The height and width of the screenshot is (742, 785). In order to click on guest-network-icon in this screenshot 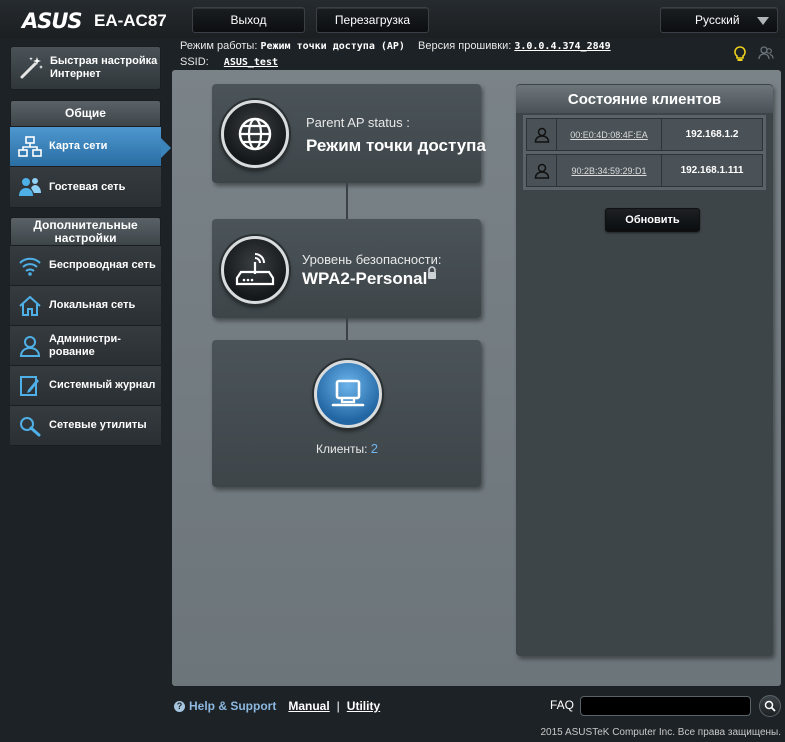, I will do `click(30, 187)`.